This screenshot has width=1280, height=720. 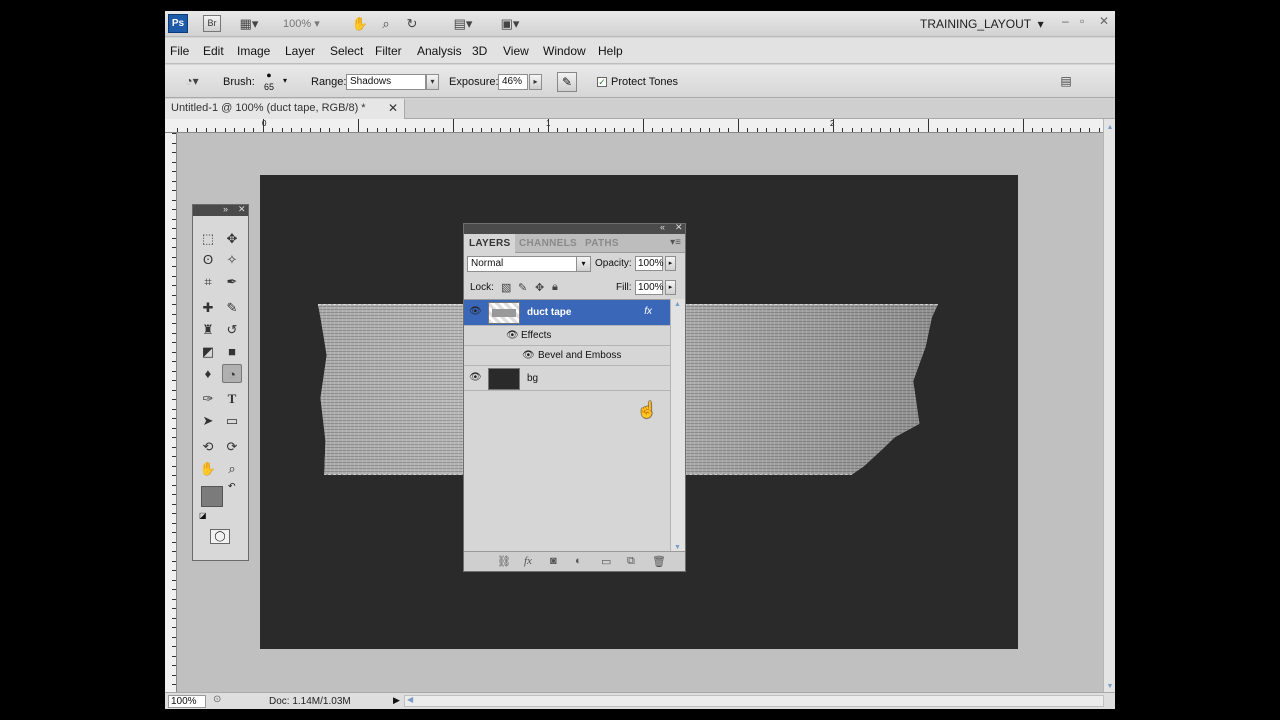 I want to click on lock-transparency-icon: ▧, so click(x=506, y=287).